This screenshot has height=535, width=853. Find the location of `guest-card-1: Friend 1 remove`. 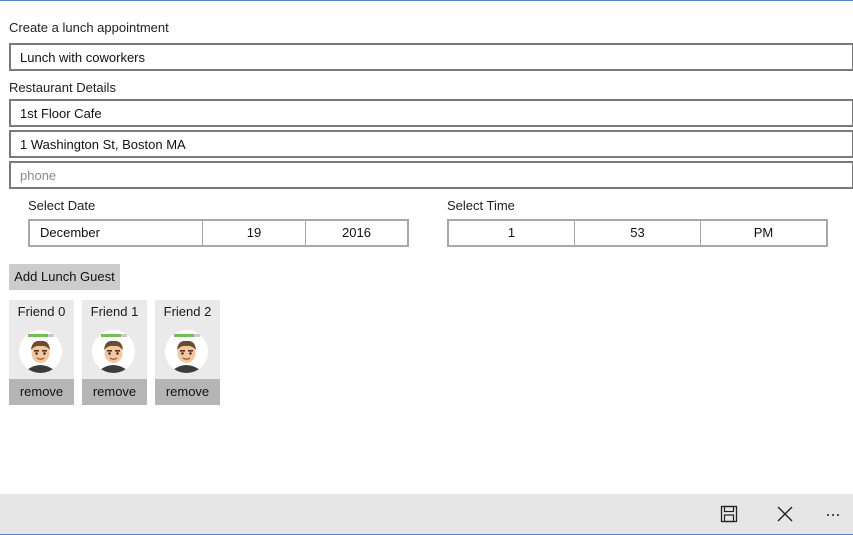

guest-card-1: Friend 1 remove is located at coordinates (114, 352).